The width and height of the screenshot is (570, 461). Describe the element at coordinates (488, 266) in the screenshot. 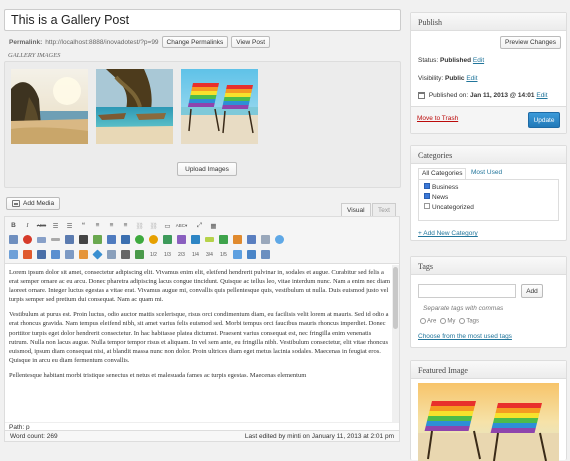

I see `tags-panel-title: Tags` at that location.